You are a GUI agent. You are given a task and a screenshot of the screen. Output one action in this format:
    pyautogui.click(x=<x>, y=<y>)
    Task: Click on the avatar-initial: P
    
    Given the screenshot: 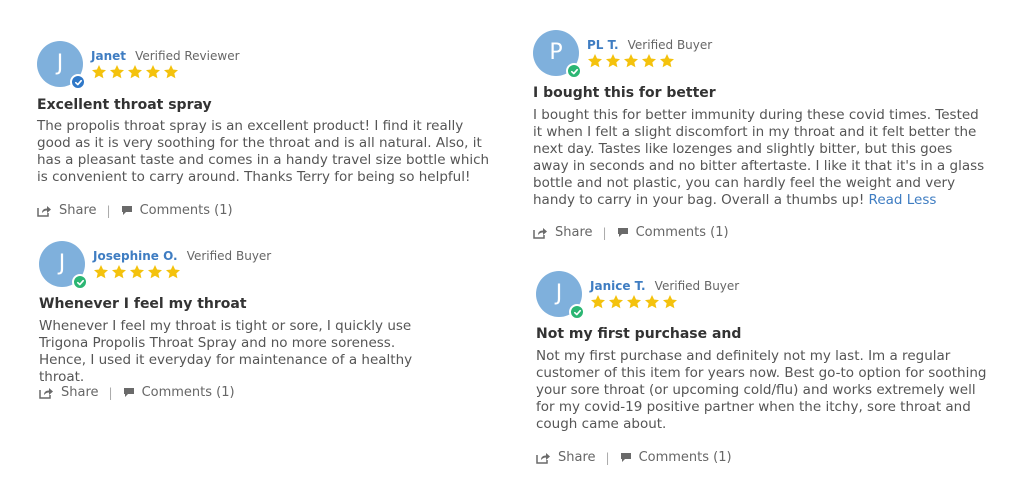 What is the action you would take?
    pyautogui.click(x=556, y=52)
    